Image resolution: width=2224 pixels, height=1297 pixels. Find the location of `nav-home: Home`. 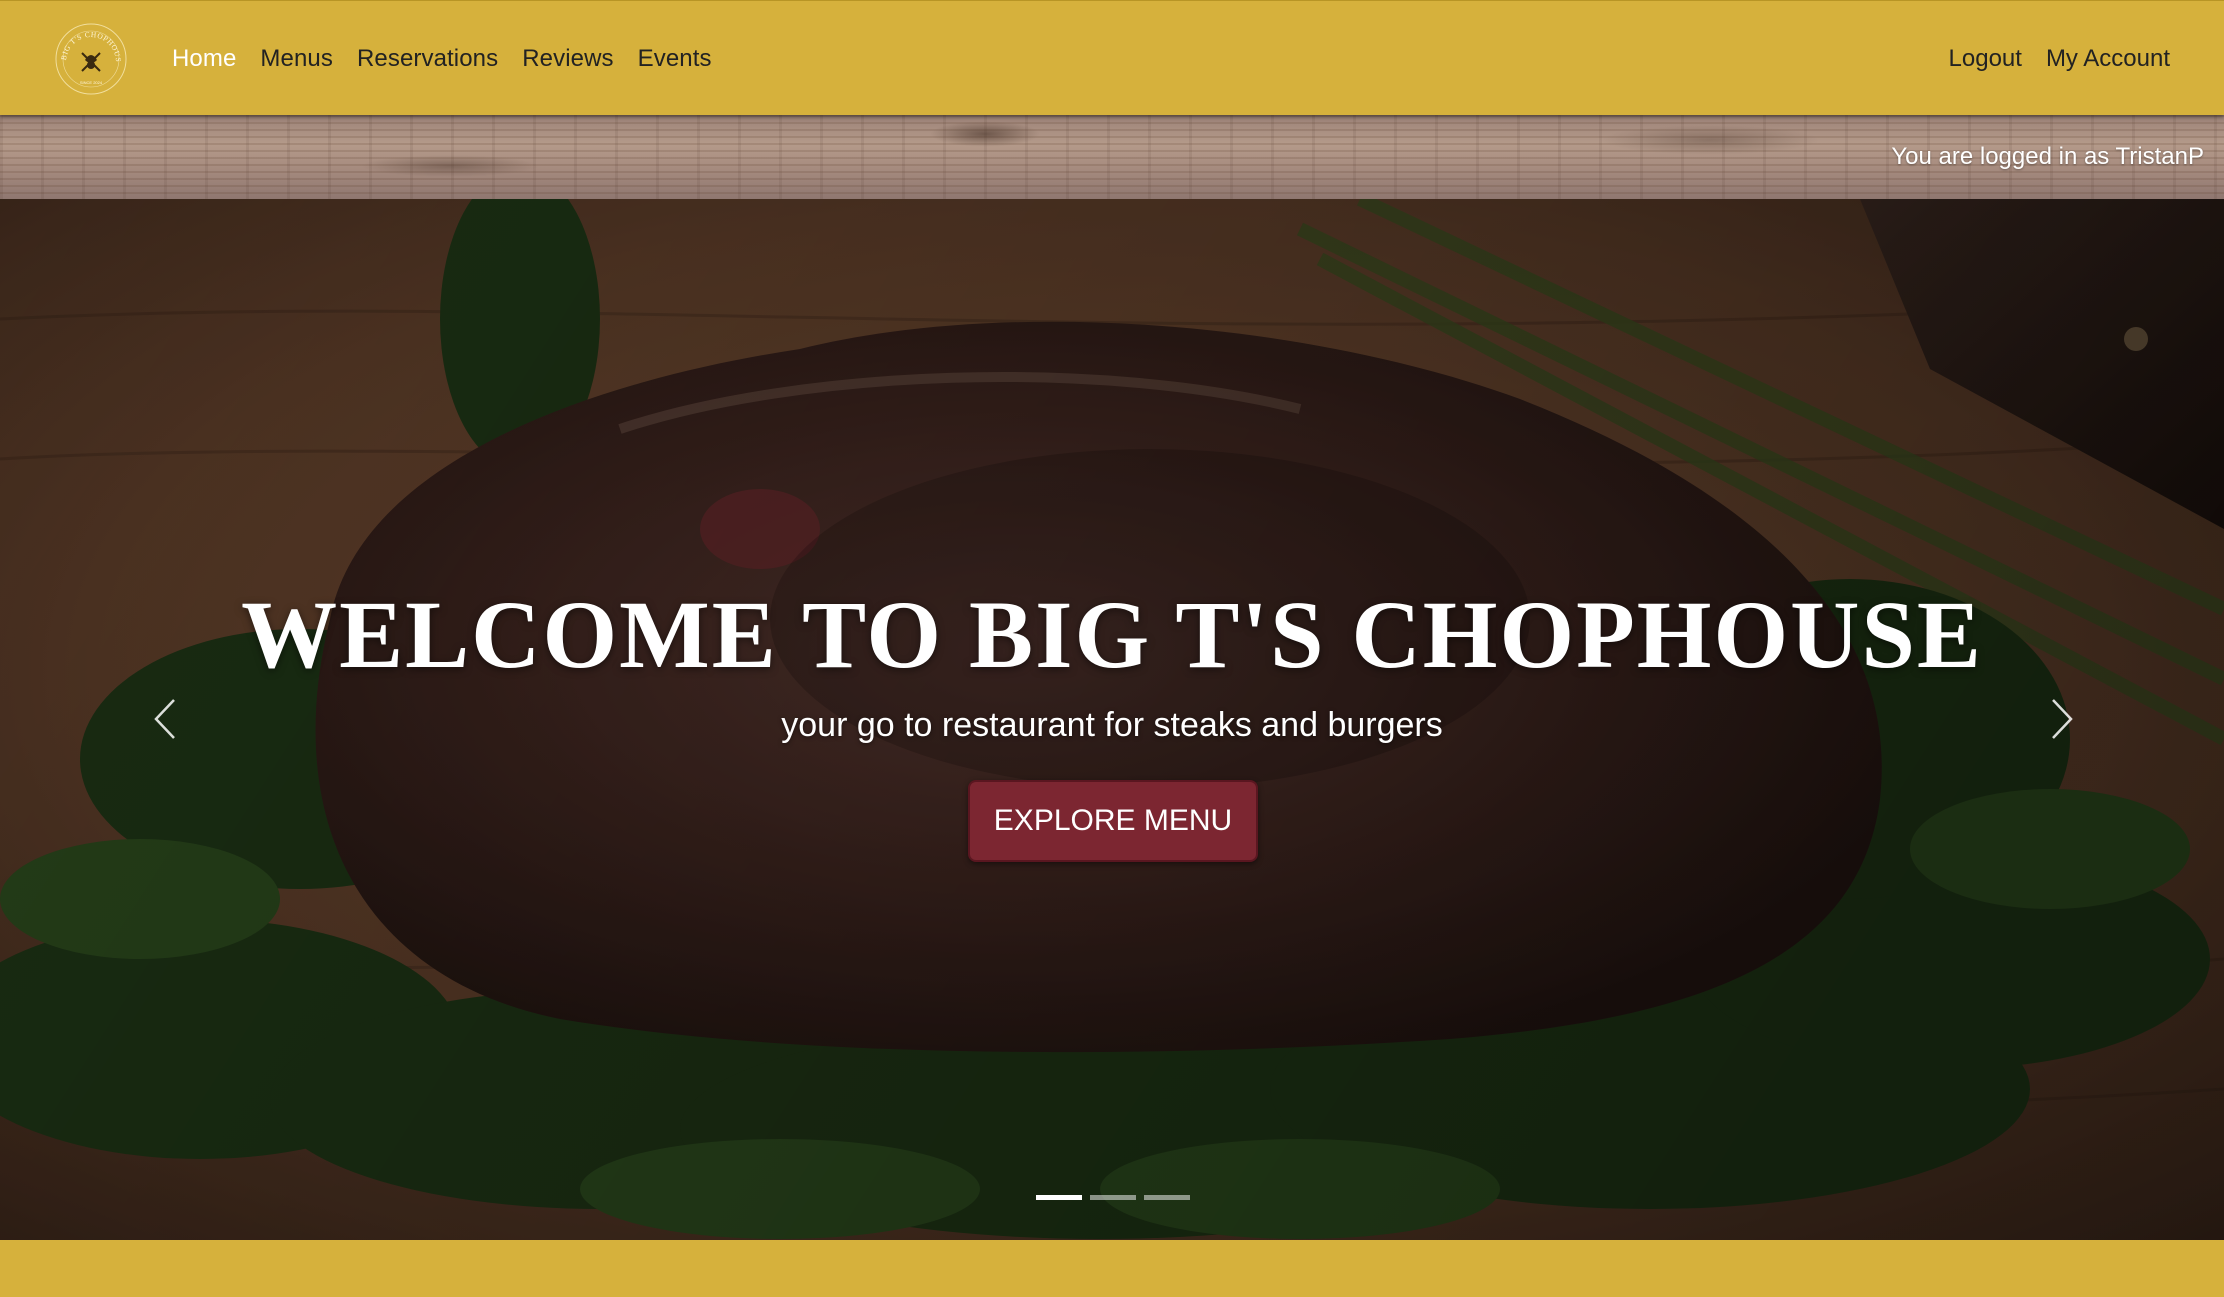

nav-home: Home is located at coordinates (204, 59).